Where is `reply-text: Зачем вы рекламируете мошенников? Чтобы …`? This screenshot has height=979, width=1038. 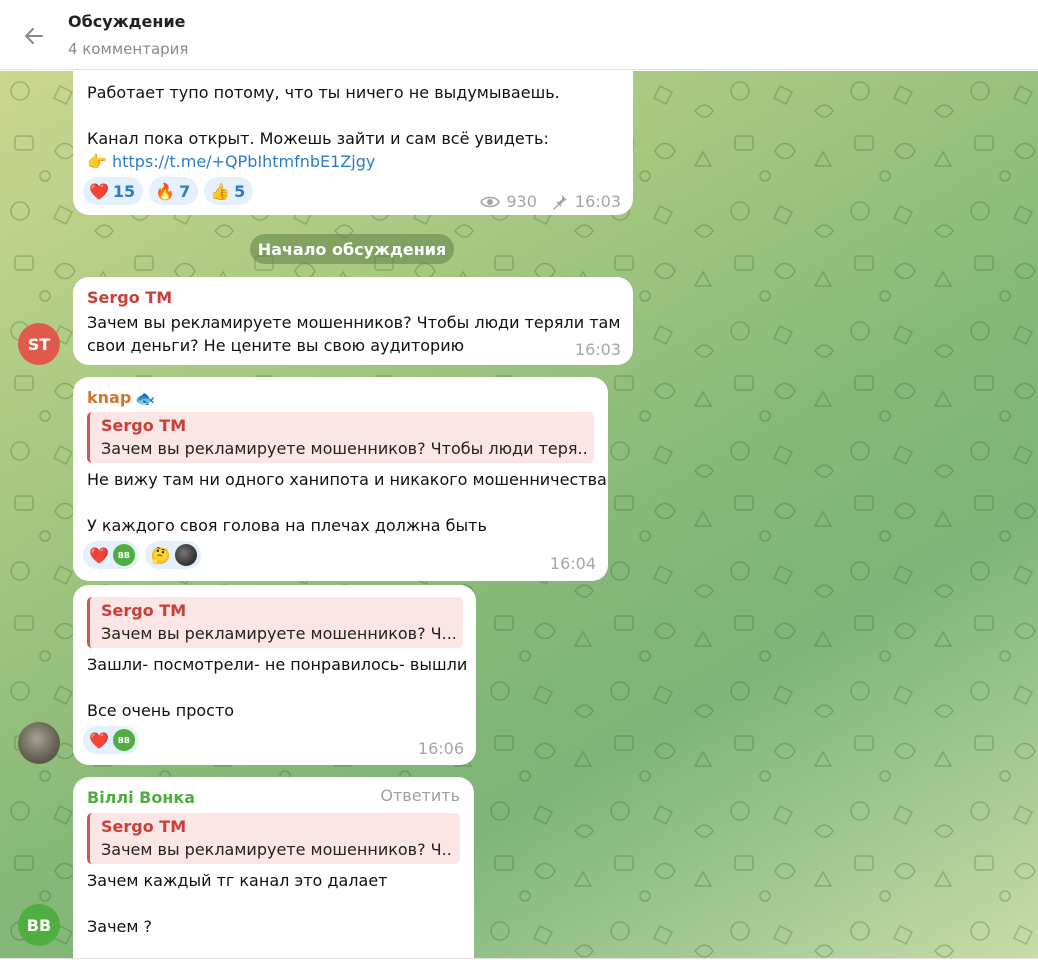
reply-text: Зачем вы рекламируете мошенников? Чтобы … is located at coordinates (343, 448).